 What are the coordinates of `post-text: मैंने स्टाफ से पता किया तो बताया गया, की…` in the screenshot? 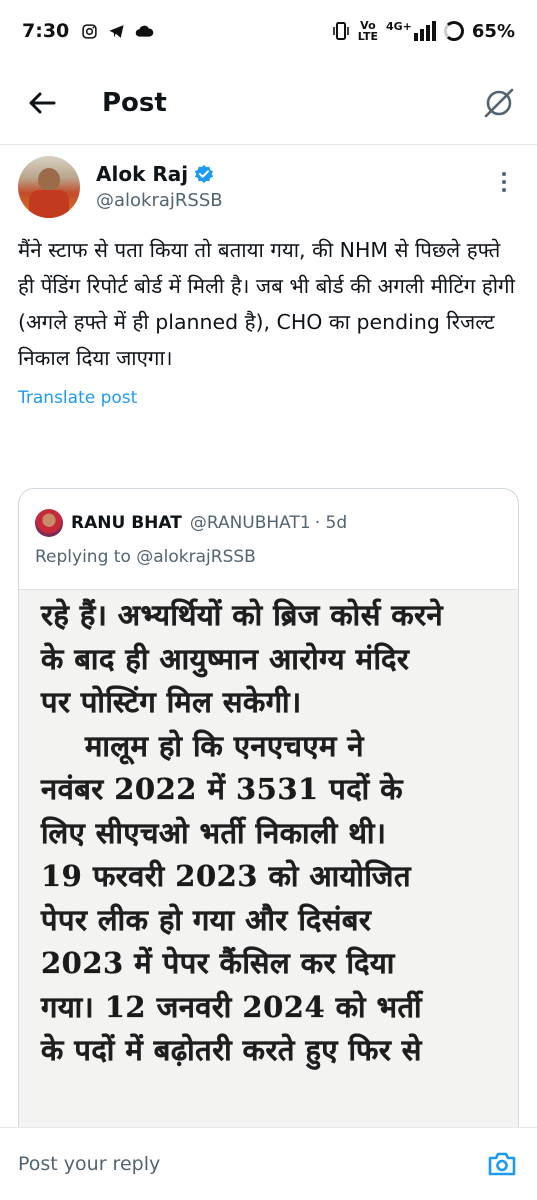 It's located at (266, 304).